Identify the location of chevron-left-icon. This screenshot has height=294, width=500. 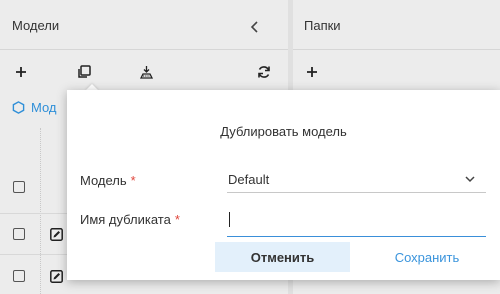
(254, 27).